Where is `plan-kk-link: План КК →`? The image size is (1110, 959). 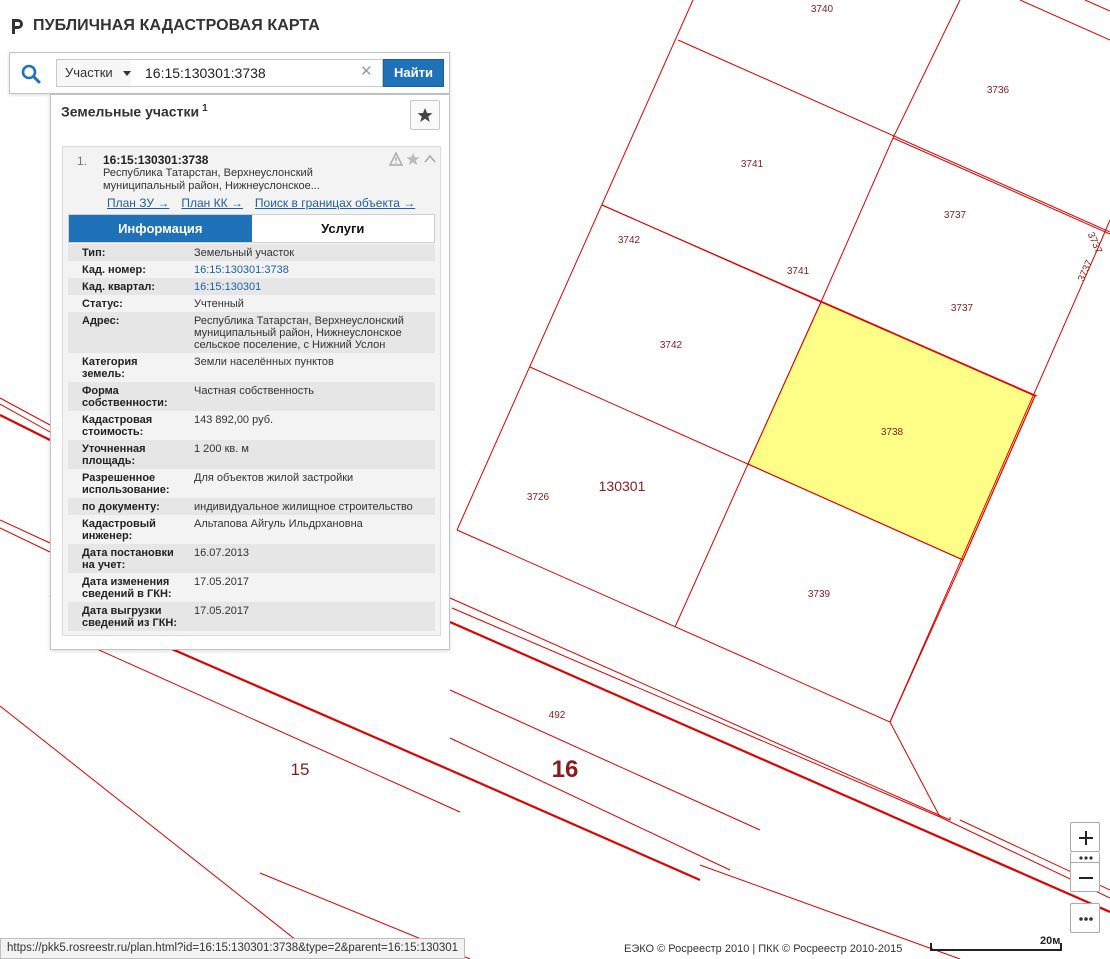 plan-kk-link: План КК → is located at coordinates (212, 203).